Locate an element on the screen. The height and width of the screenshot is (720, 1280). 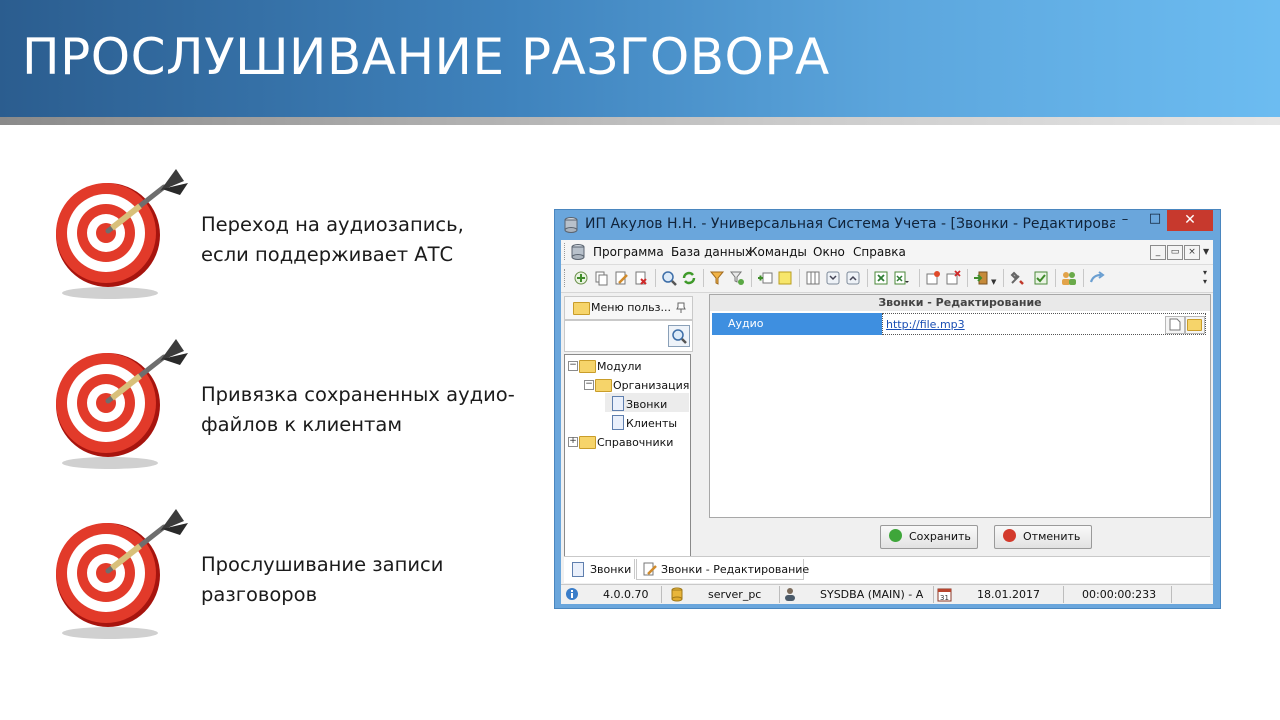
tree-node-organization: Организация is located at coordinates (651, 385).